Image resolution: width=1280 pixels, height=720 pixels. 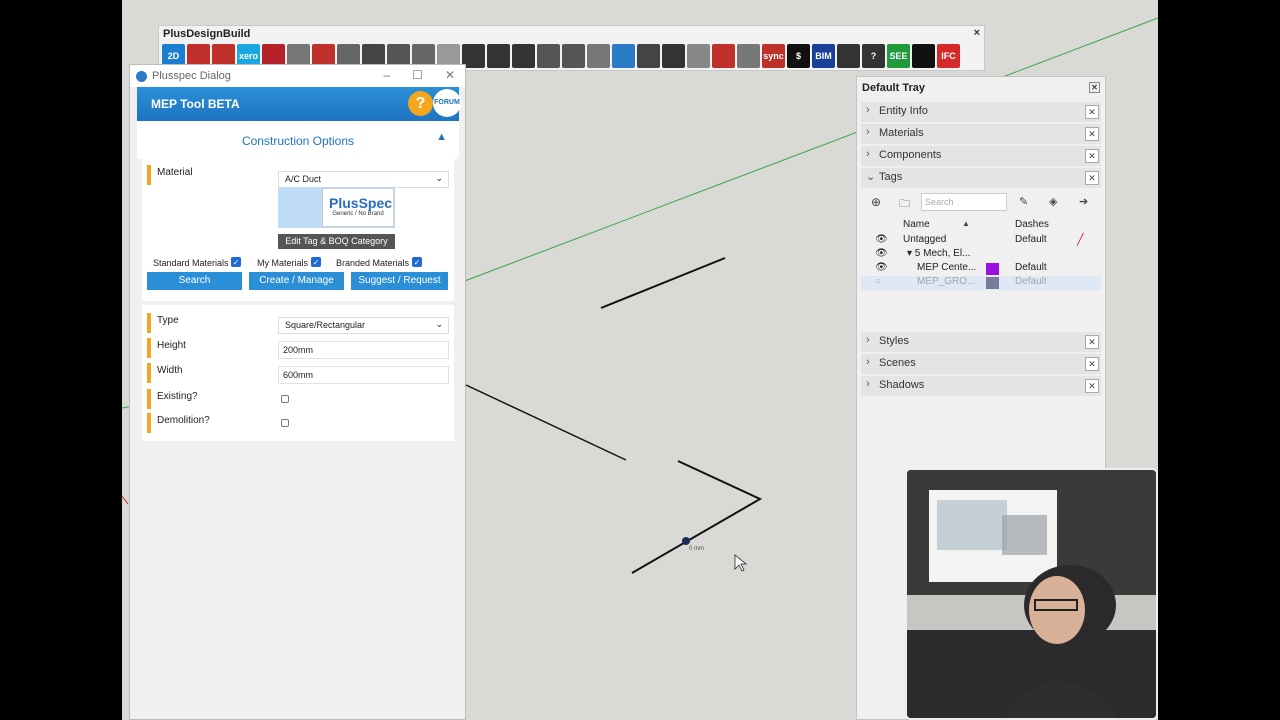 What do you see at coordinates (441, 137) in the screenshot?
I see `collapse-up-icon: ▲` at bounding box center [441, 137].